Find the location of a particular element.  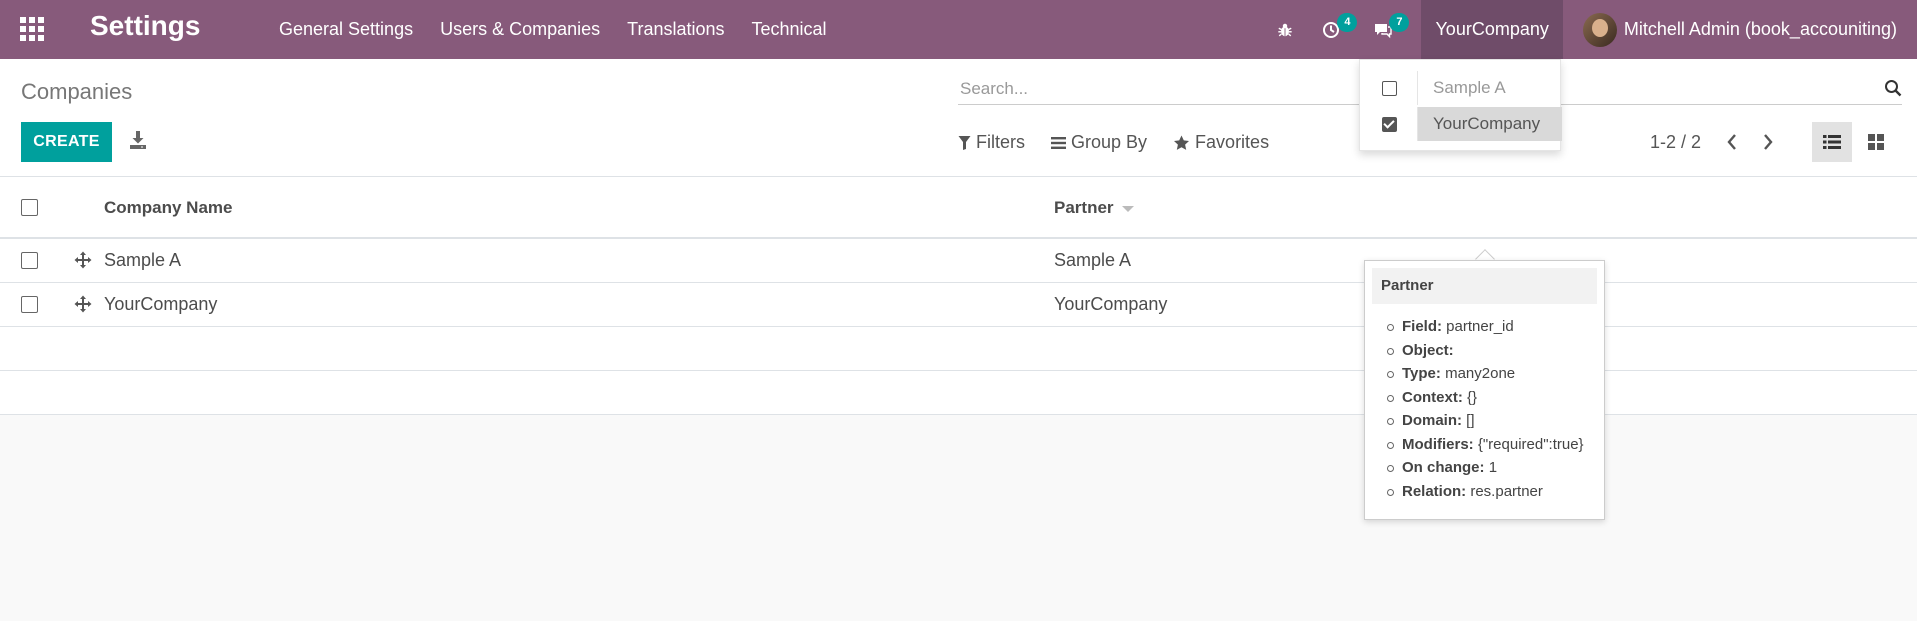

tooltip-field: Field: partner_id is located at coordinates (1485, 330).